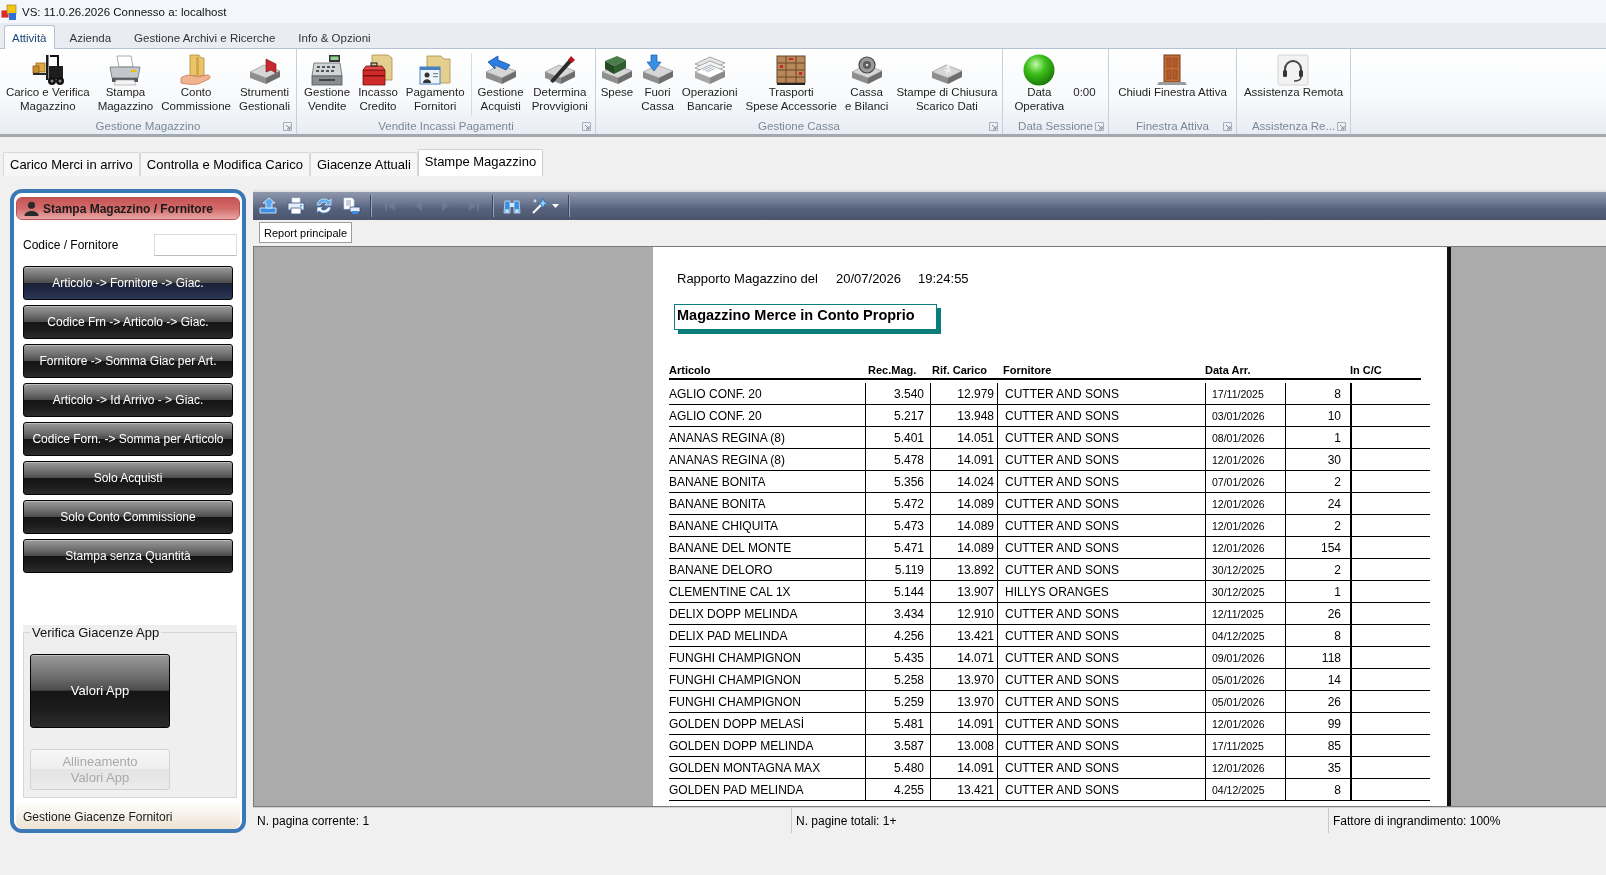 Image resolution: width=1606 pixels, height=875 pixels. I want to click on ribbon-button: Fuori Cassa, so click(657, 83).